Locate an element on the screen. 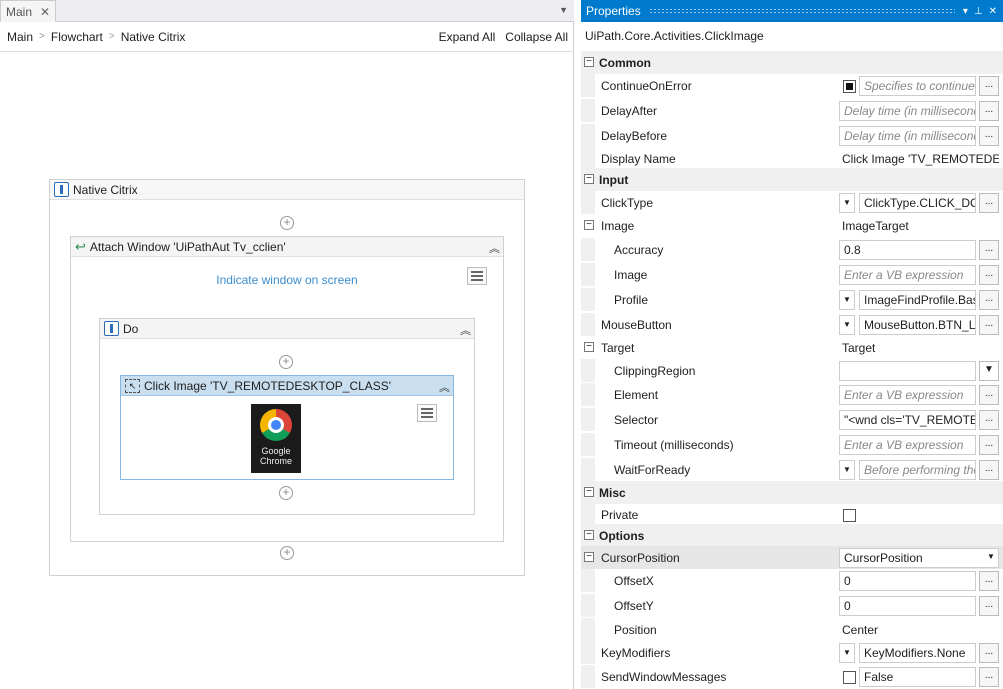 This screenshot has width=1003, height=689. breadcrumb-item-native-citrix: Native Citrix is located at coordinates (153, 37).